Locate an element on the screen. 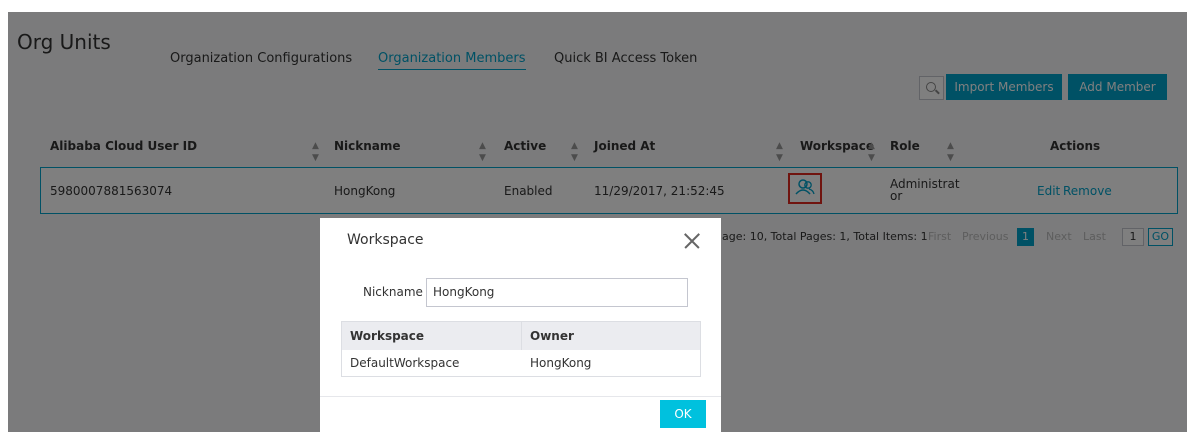  ok-button: OK is located at coordinates (683, 414).